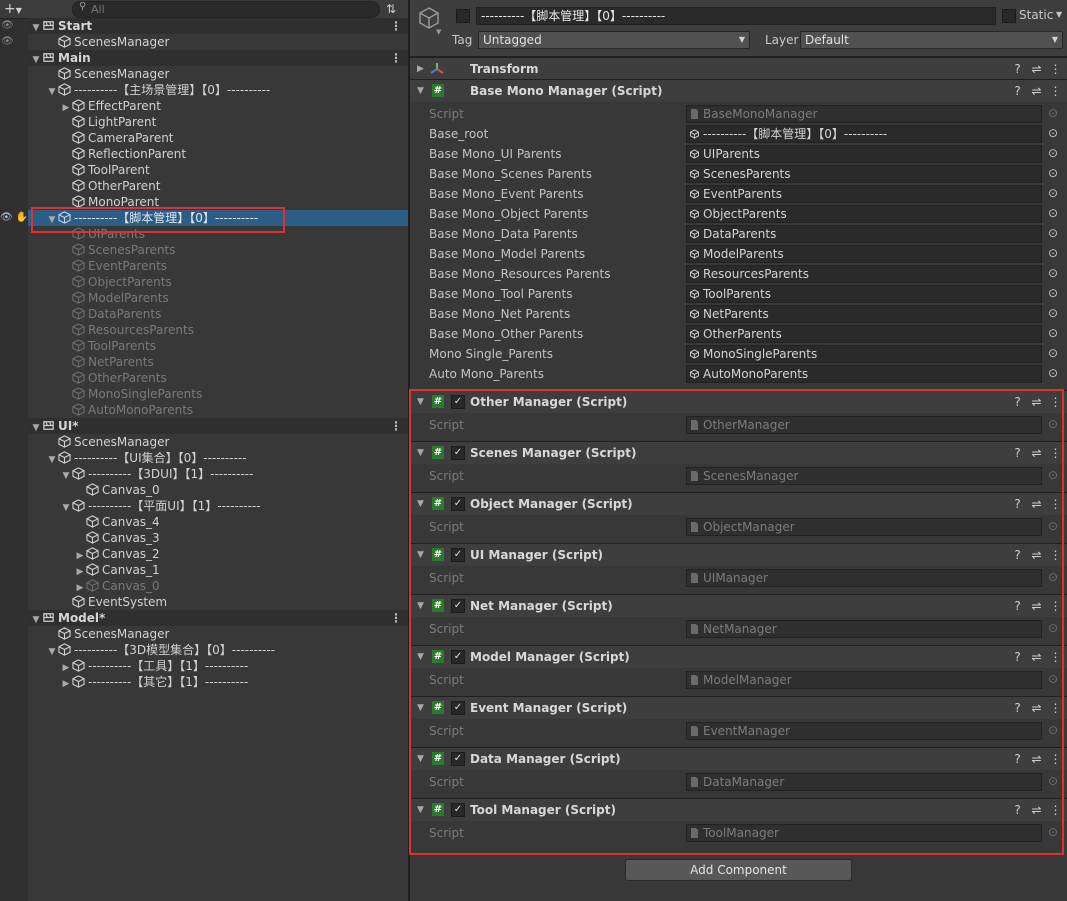 The width and height of the screenshot is (1067, 901). Describe the element at coordinates (614, 40) in the screenshot. I see `tag-dropdown: Untagged ▼` at that location.